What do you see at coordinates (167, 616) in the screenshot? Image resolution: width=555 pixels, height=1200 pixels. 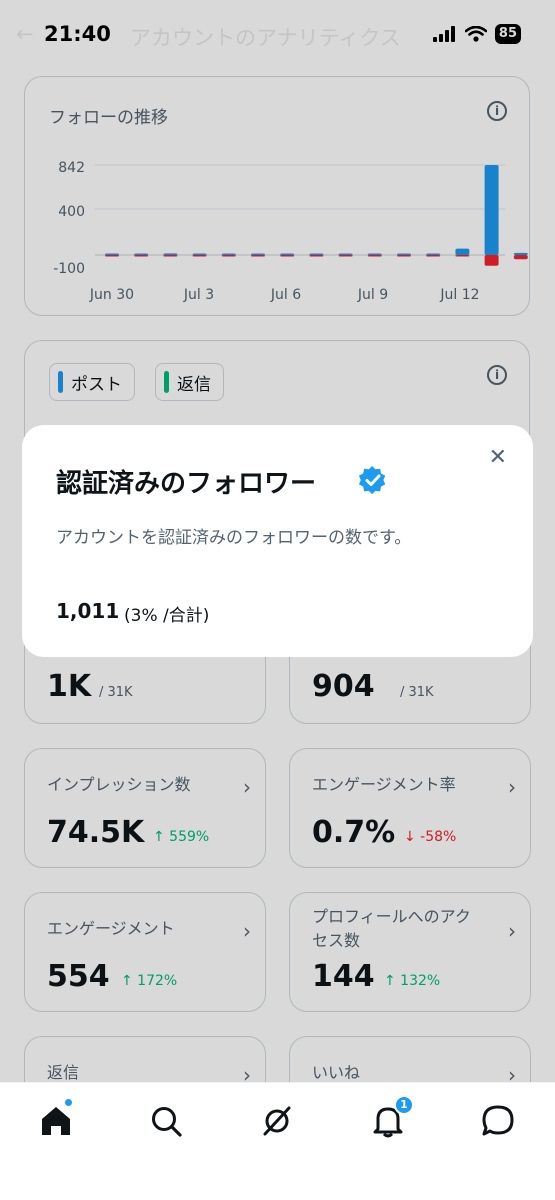 I see `verified-followers-percent: (3% /合計)` at bounding box center [167, 616].